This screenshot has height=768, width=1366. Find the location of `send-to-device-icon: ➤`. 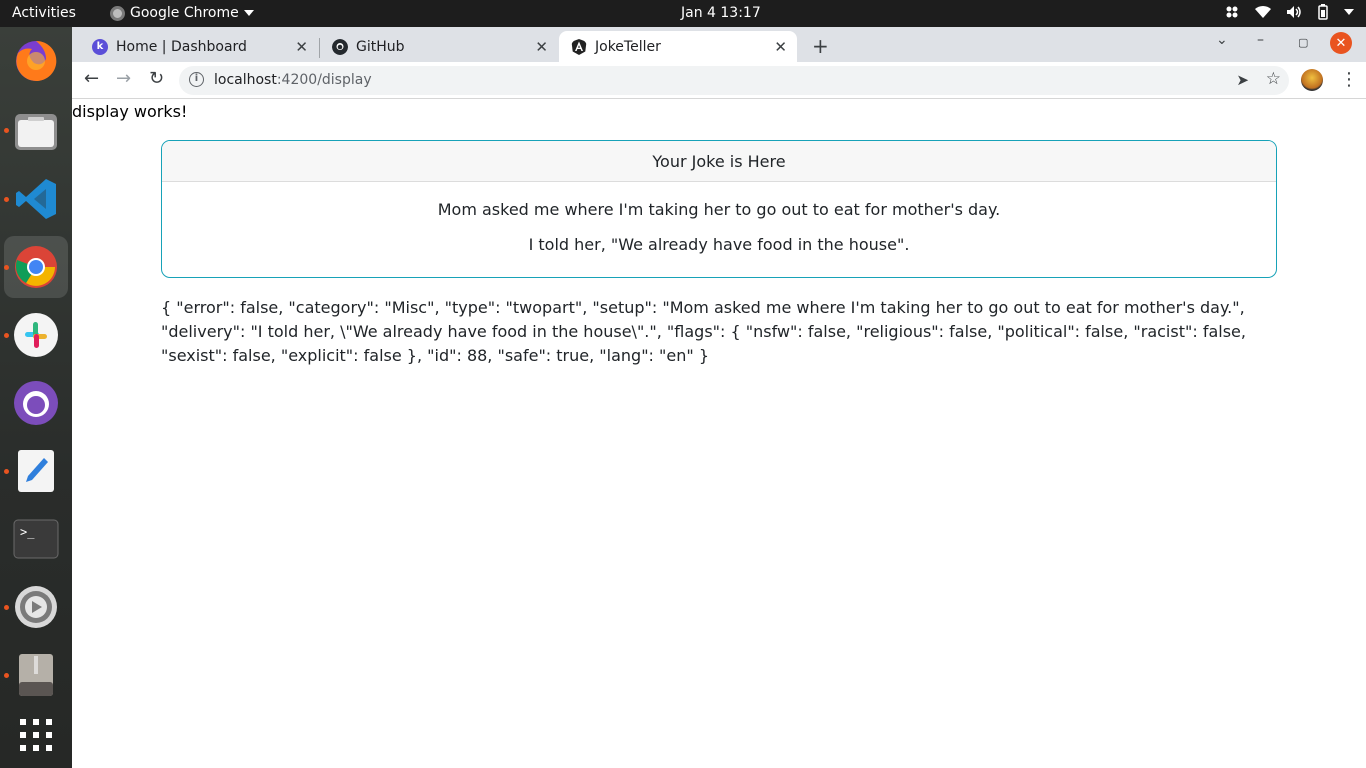

send-to-device-icon: ➤ is located at coordinates (1242, 80).